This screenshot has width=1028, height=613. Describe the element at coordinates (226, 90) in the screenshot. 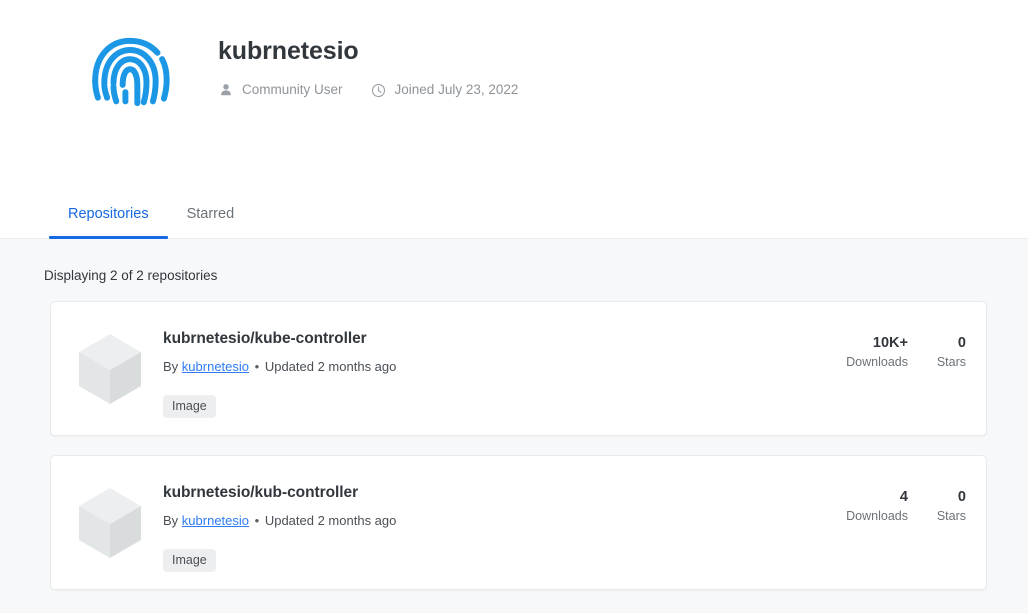

I see `person-icon` at that location.